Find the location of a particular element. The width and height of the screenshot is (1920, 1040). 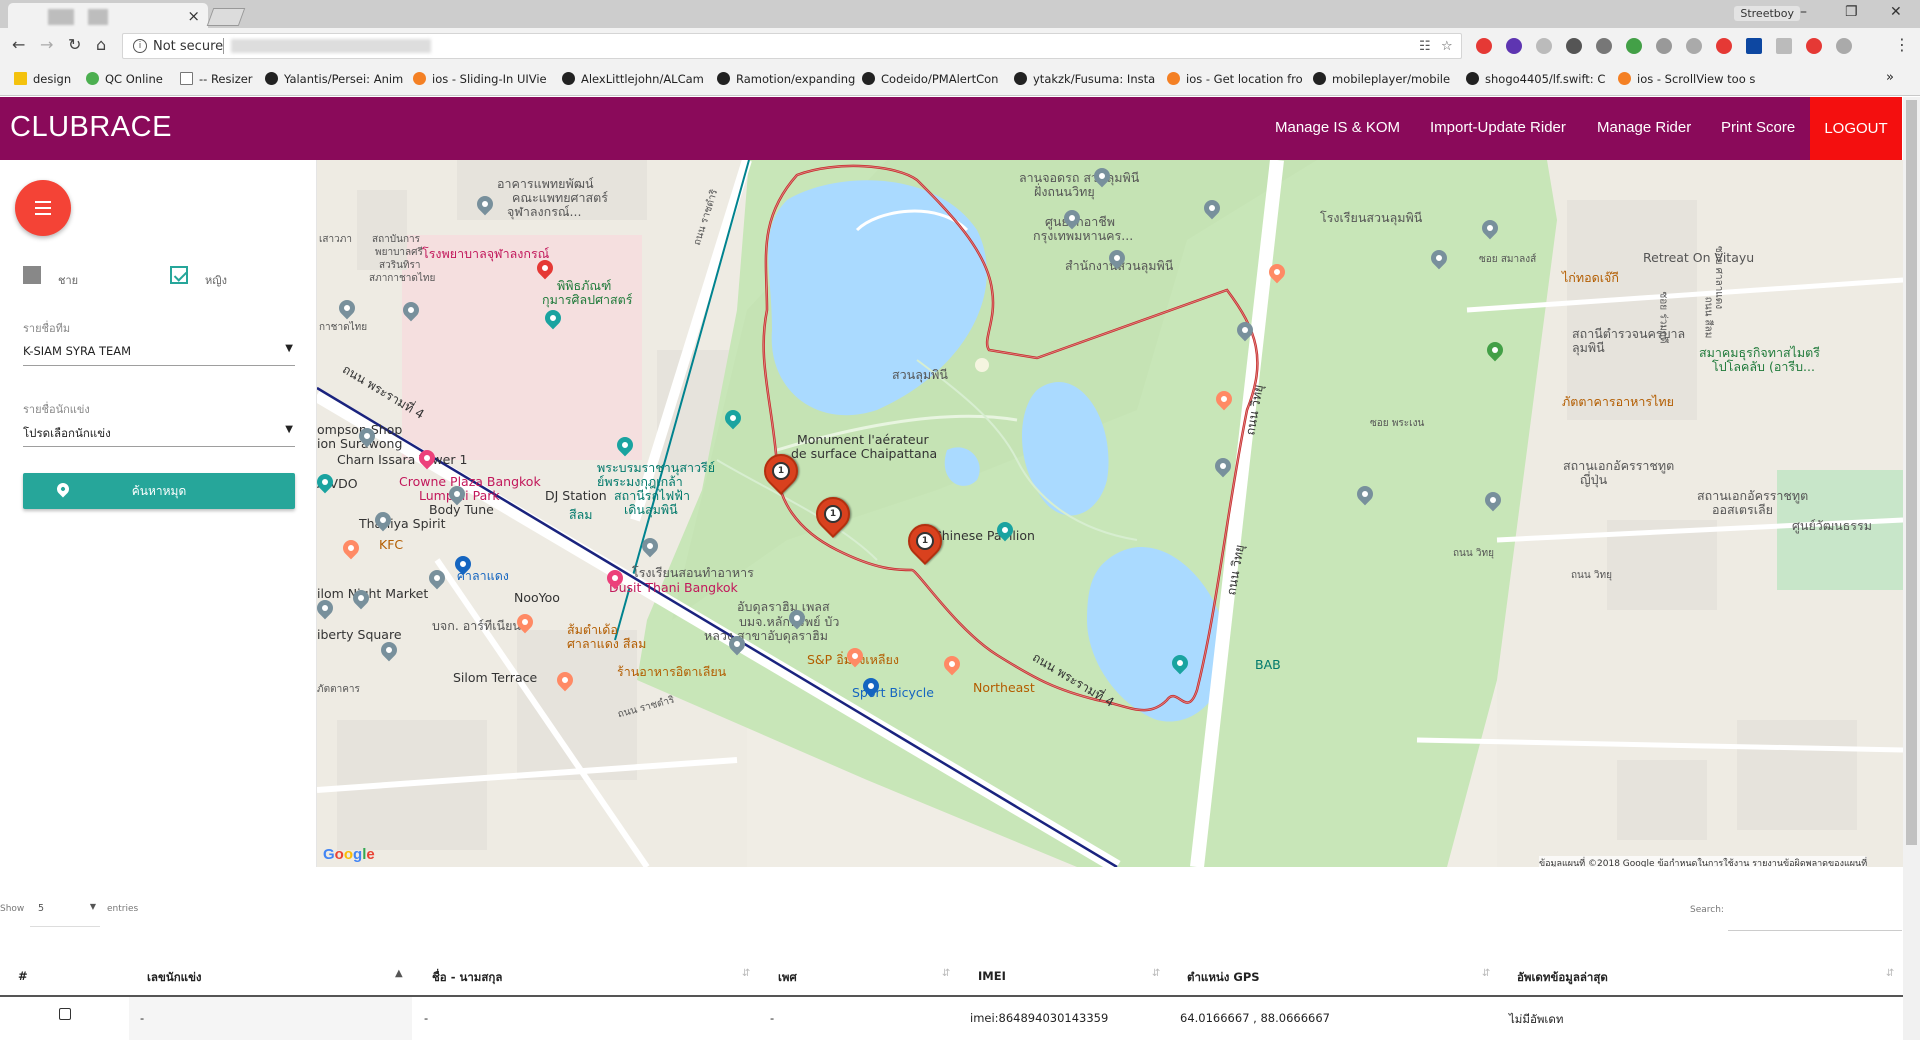

bookmarks-overflow-icon: » is located at coordinates (1890, 77).